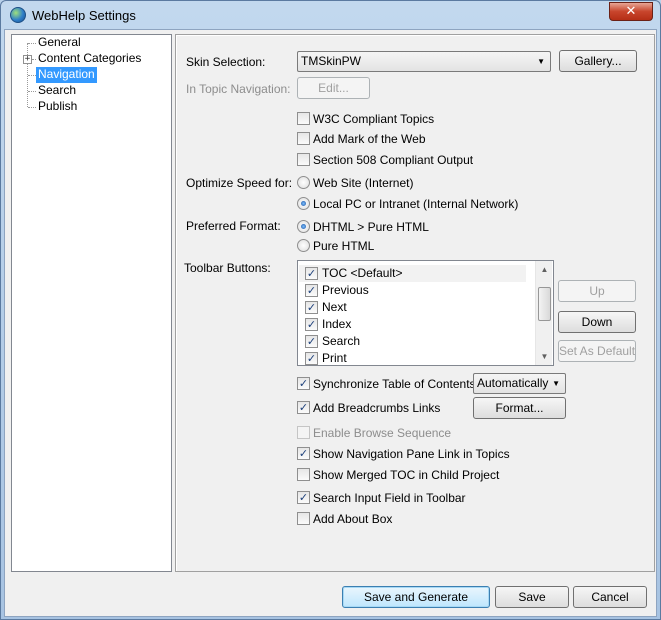  I want to click on save-button: Save, so click(532, 597).